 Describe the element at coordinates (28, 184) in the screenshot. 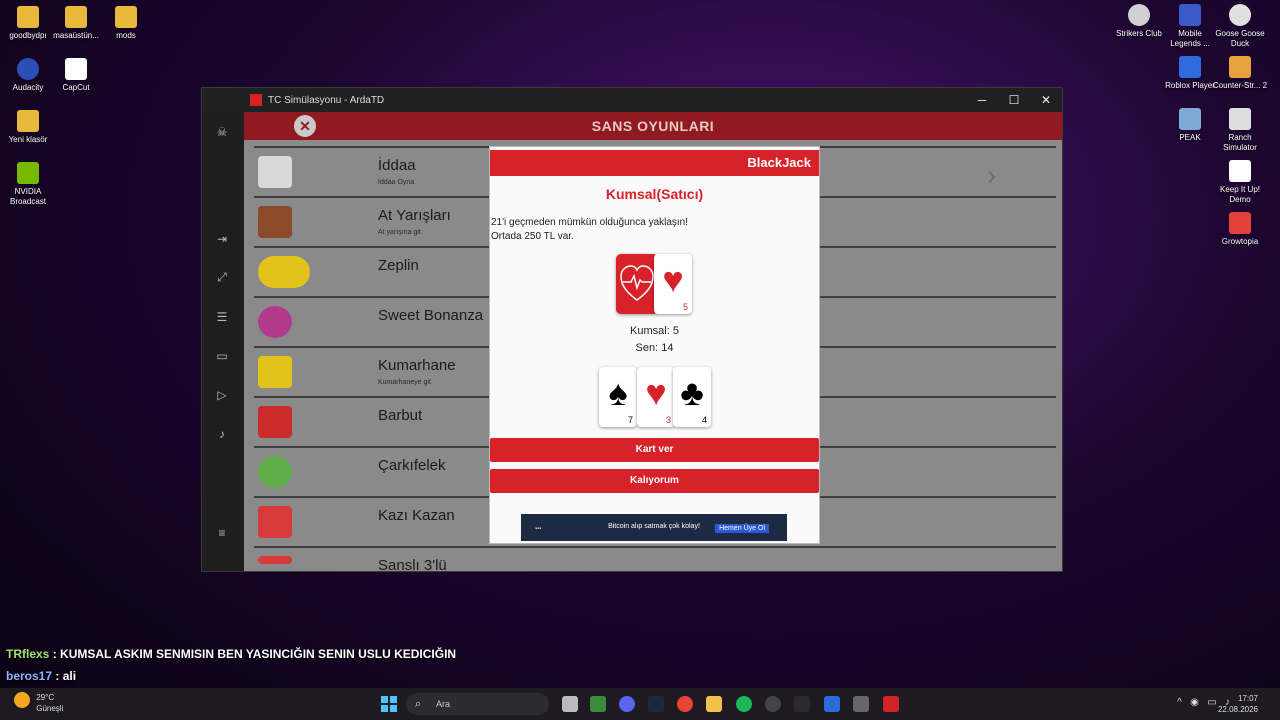

I see `desktop-icon-nvidia-broadcast: NVIDIA Broadcast` at that location.